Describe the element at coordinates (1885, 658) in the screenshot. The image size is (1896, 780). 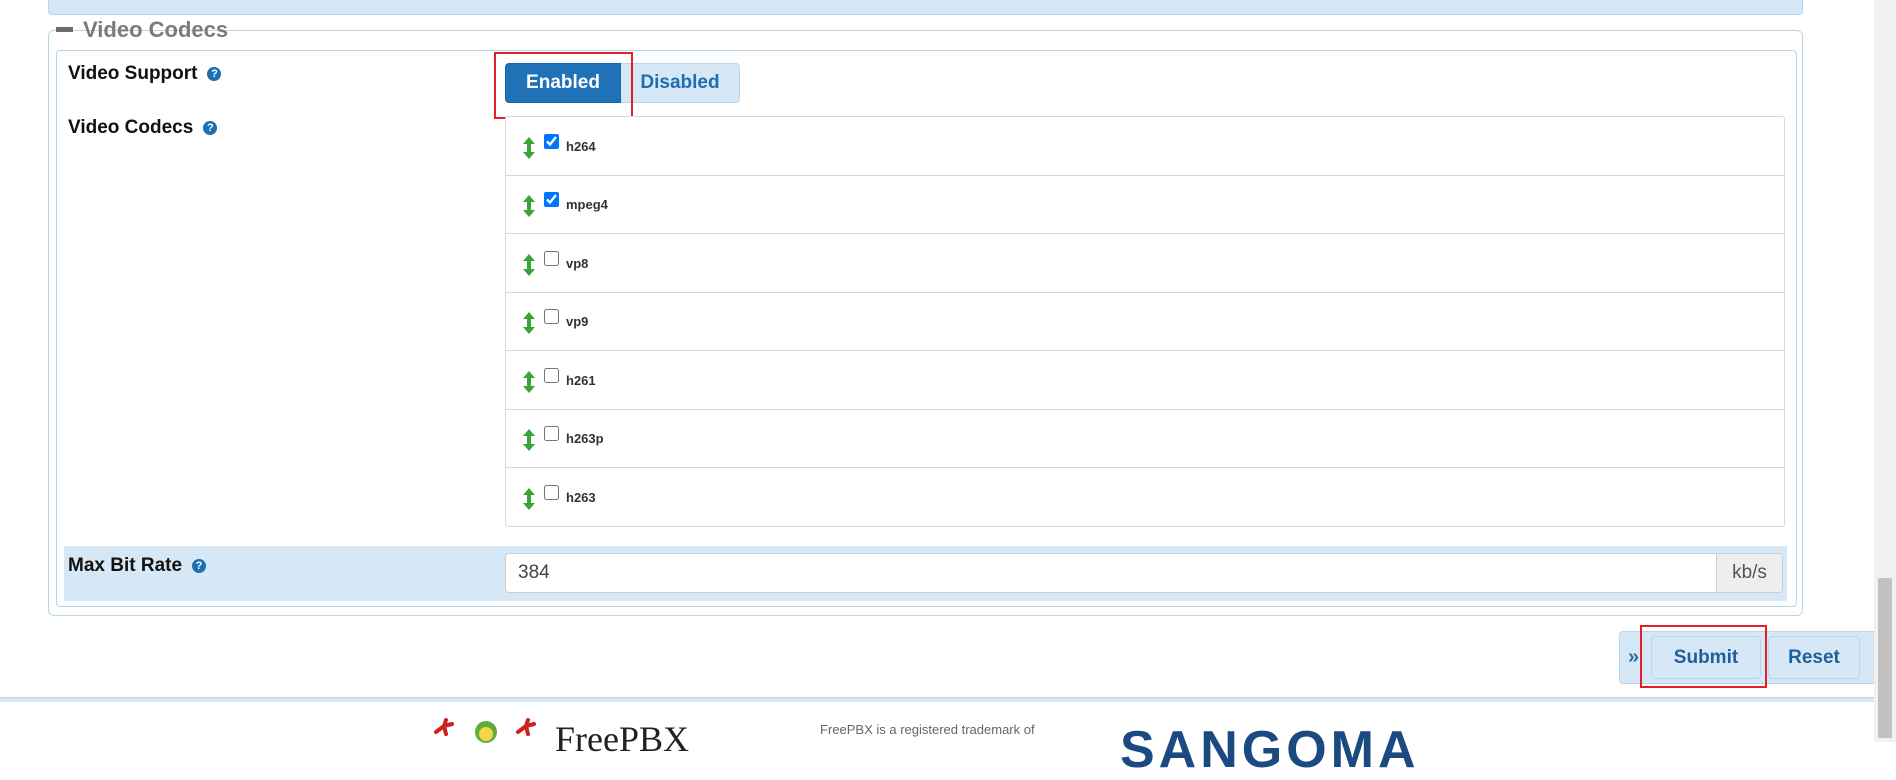
I see `scrollbar-thumb` at that location.